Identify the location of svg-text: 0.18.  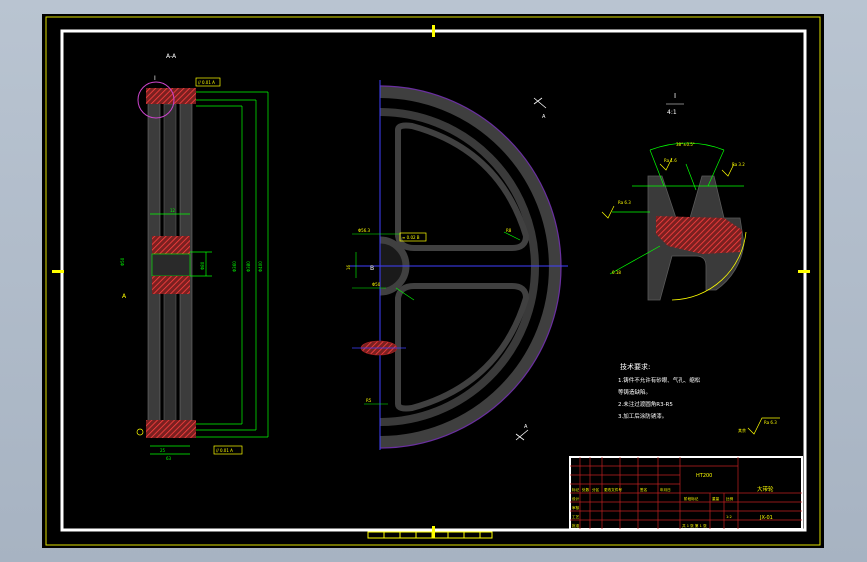
(616, 272).